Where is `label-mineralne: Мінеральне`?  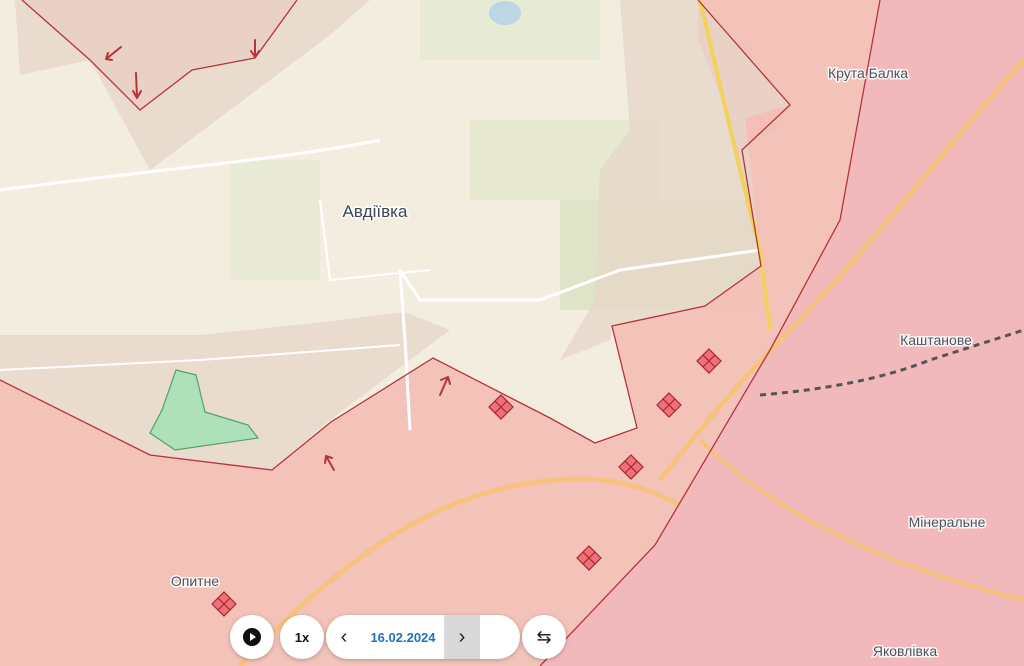 label-mineralne: Мінеральне is located at coordinates (947, 522).